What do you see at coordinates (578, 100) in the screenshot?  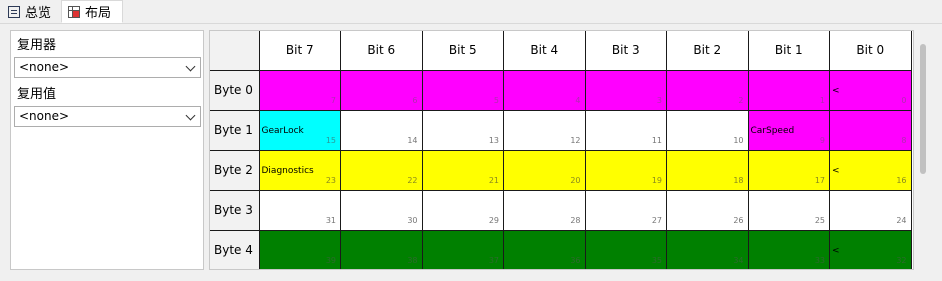 I see `bit-number: 4` at bounding box center [578, 100].